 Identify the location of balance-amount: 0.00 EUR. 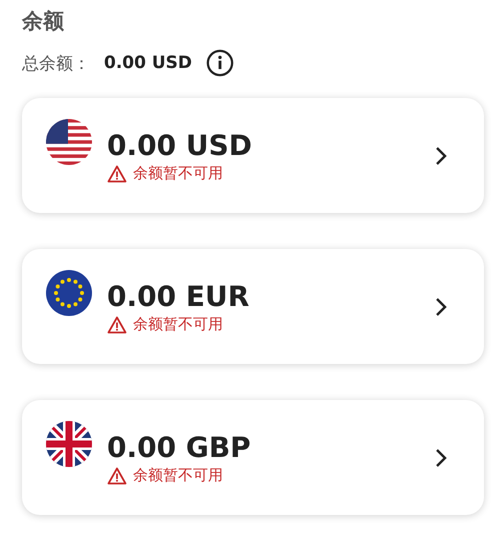
(178, 297).